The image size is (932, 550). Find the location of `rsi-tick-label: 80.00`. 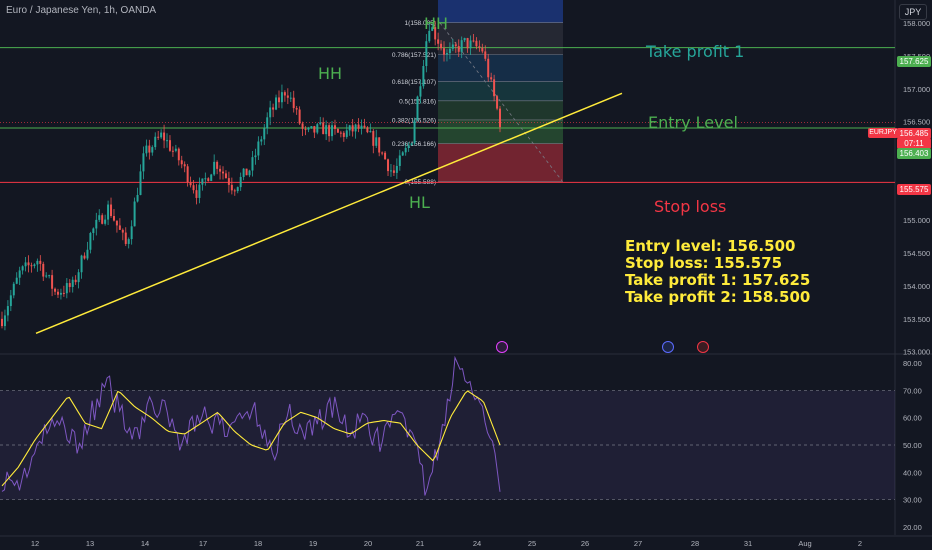

rsi-tick-label: 80.00 is located at coordinates (912, 363).